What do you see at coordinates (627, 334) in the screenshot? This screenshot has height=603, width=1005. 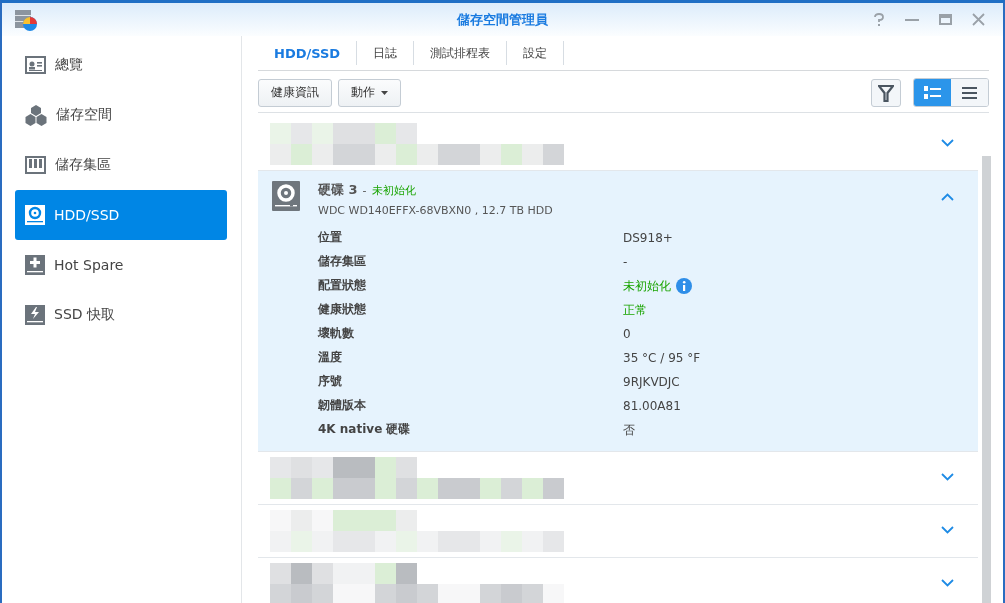 I see `detail-value: 0` at bounding box center [627, 334].